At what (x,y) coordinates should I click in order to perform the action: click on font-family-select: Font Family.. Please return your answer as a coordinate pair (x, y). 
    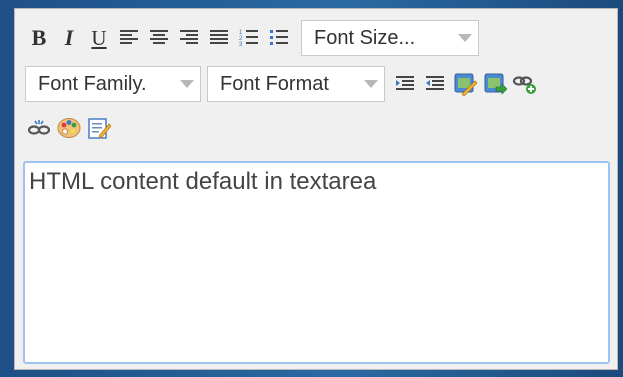
    Looking at the image, I should click on (113, 84).